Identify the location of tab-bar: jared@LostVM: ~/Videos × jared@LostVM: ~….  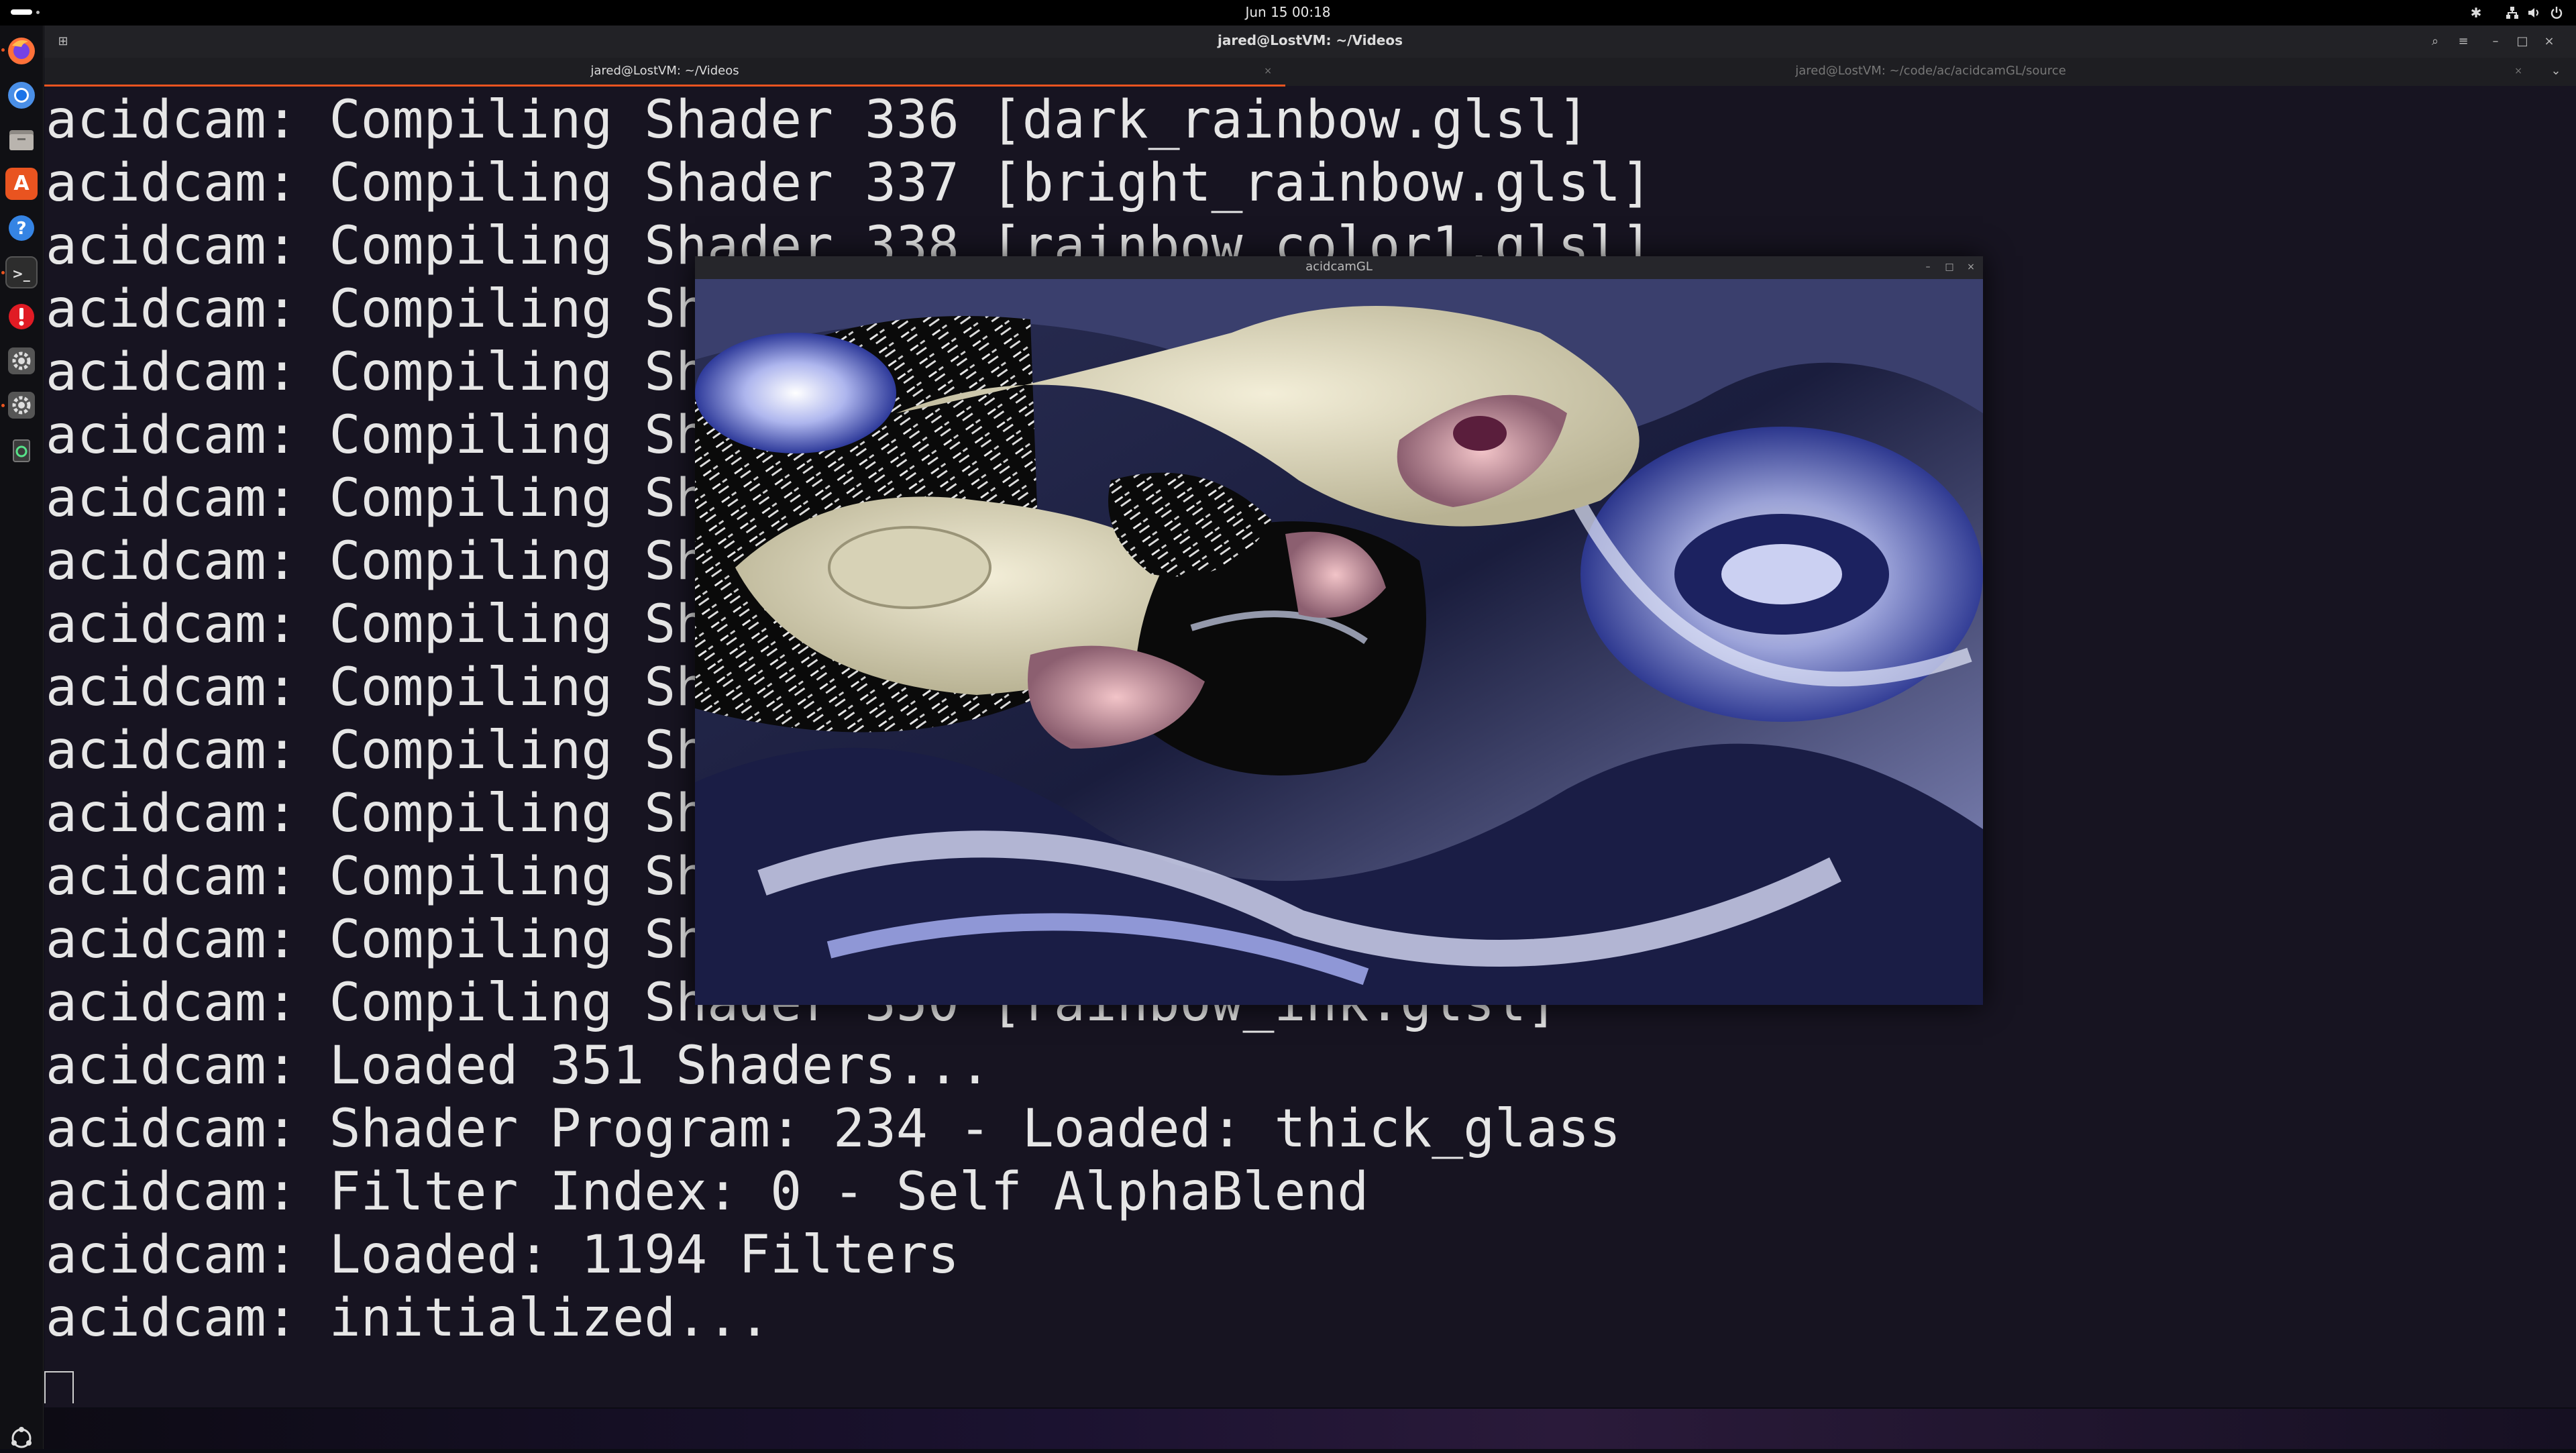
(1310, 72).